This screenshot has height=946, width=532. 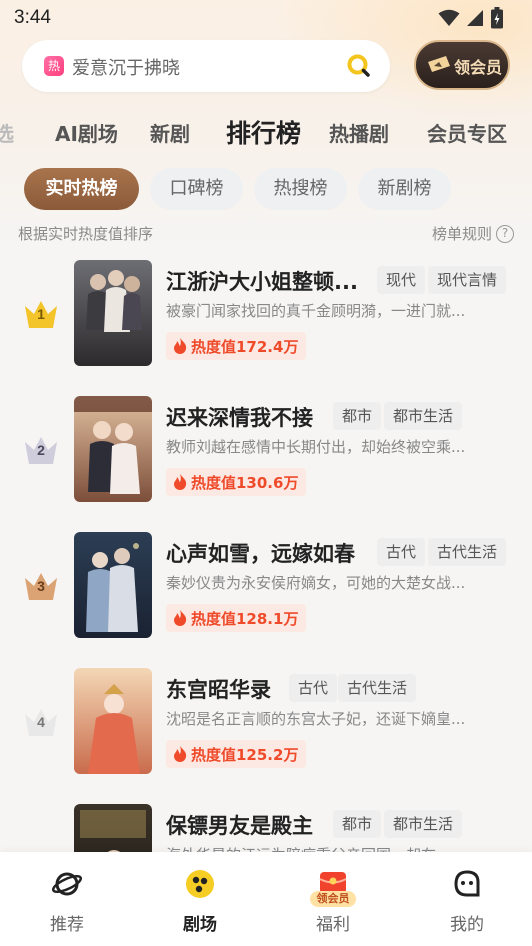 What do you see at coordinates (200, 899) in the screenshot?
I see `nav-theater: 剧场` at bounding box center [200, 899].